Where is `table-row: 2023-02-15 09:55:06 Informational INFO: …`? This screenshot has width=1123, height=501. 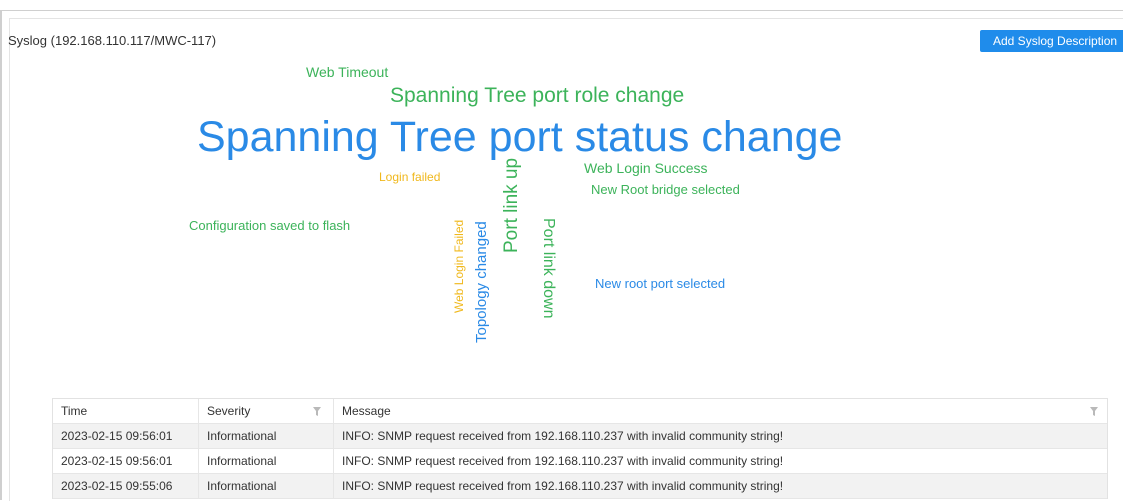
table-row: 2023-02-15 09:55:06 Informational INFO: … is located at coordinates (580, 486).